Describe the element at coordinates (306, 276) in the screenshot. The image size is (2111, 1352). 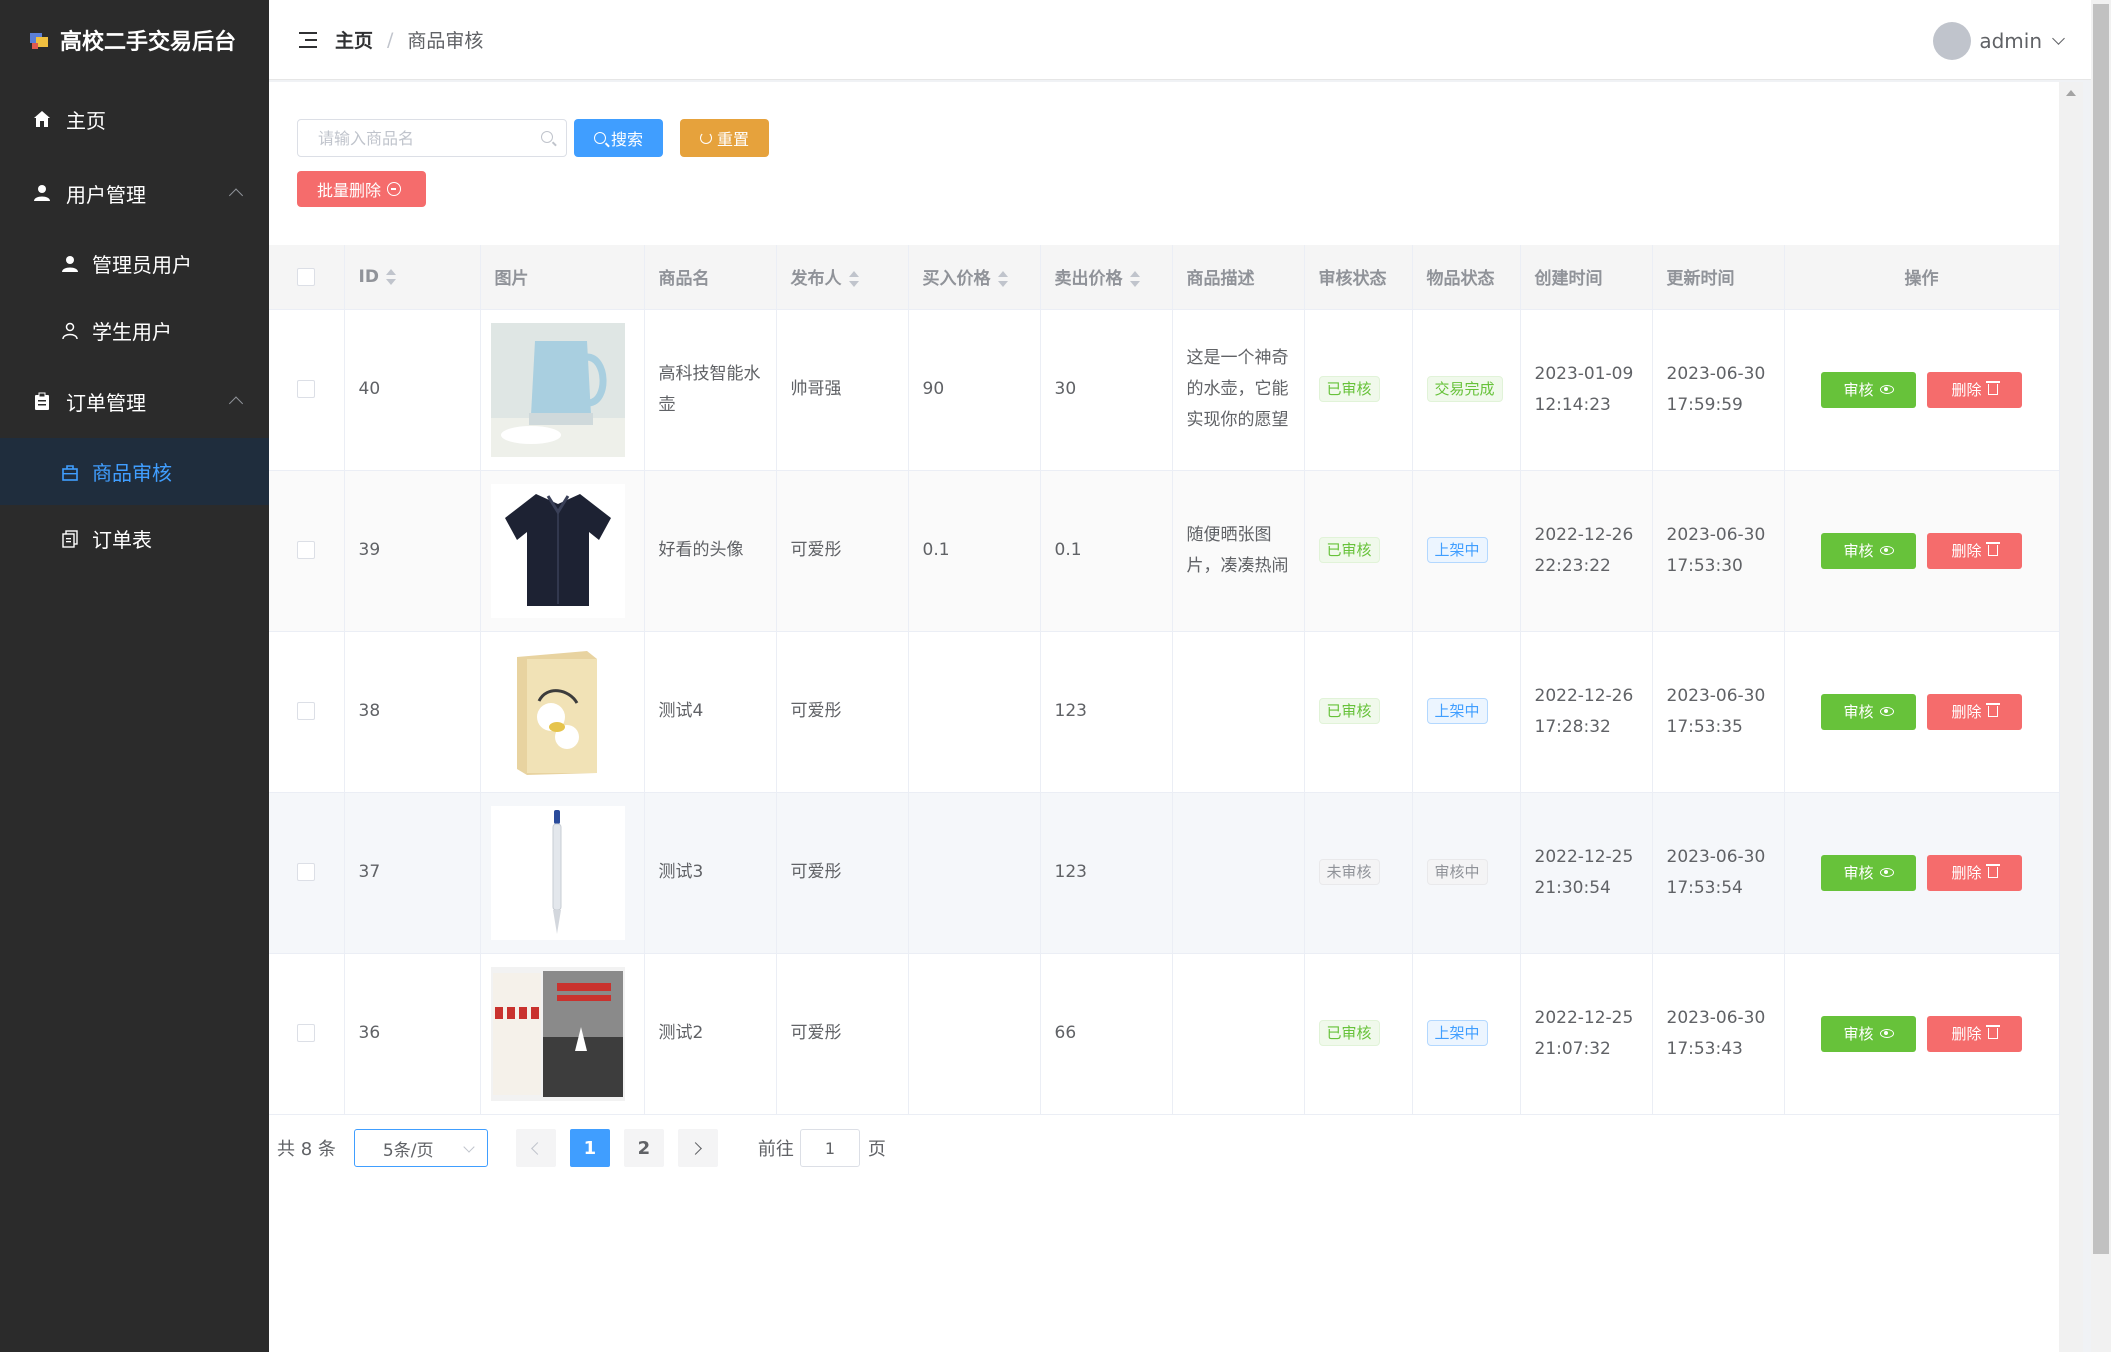
I see `select-all-checkbox` at that location.